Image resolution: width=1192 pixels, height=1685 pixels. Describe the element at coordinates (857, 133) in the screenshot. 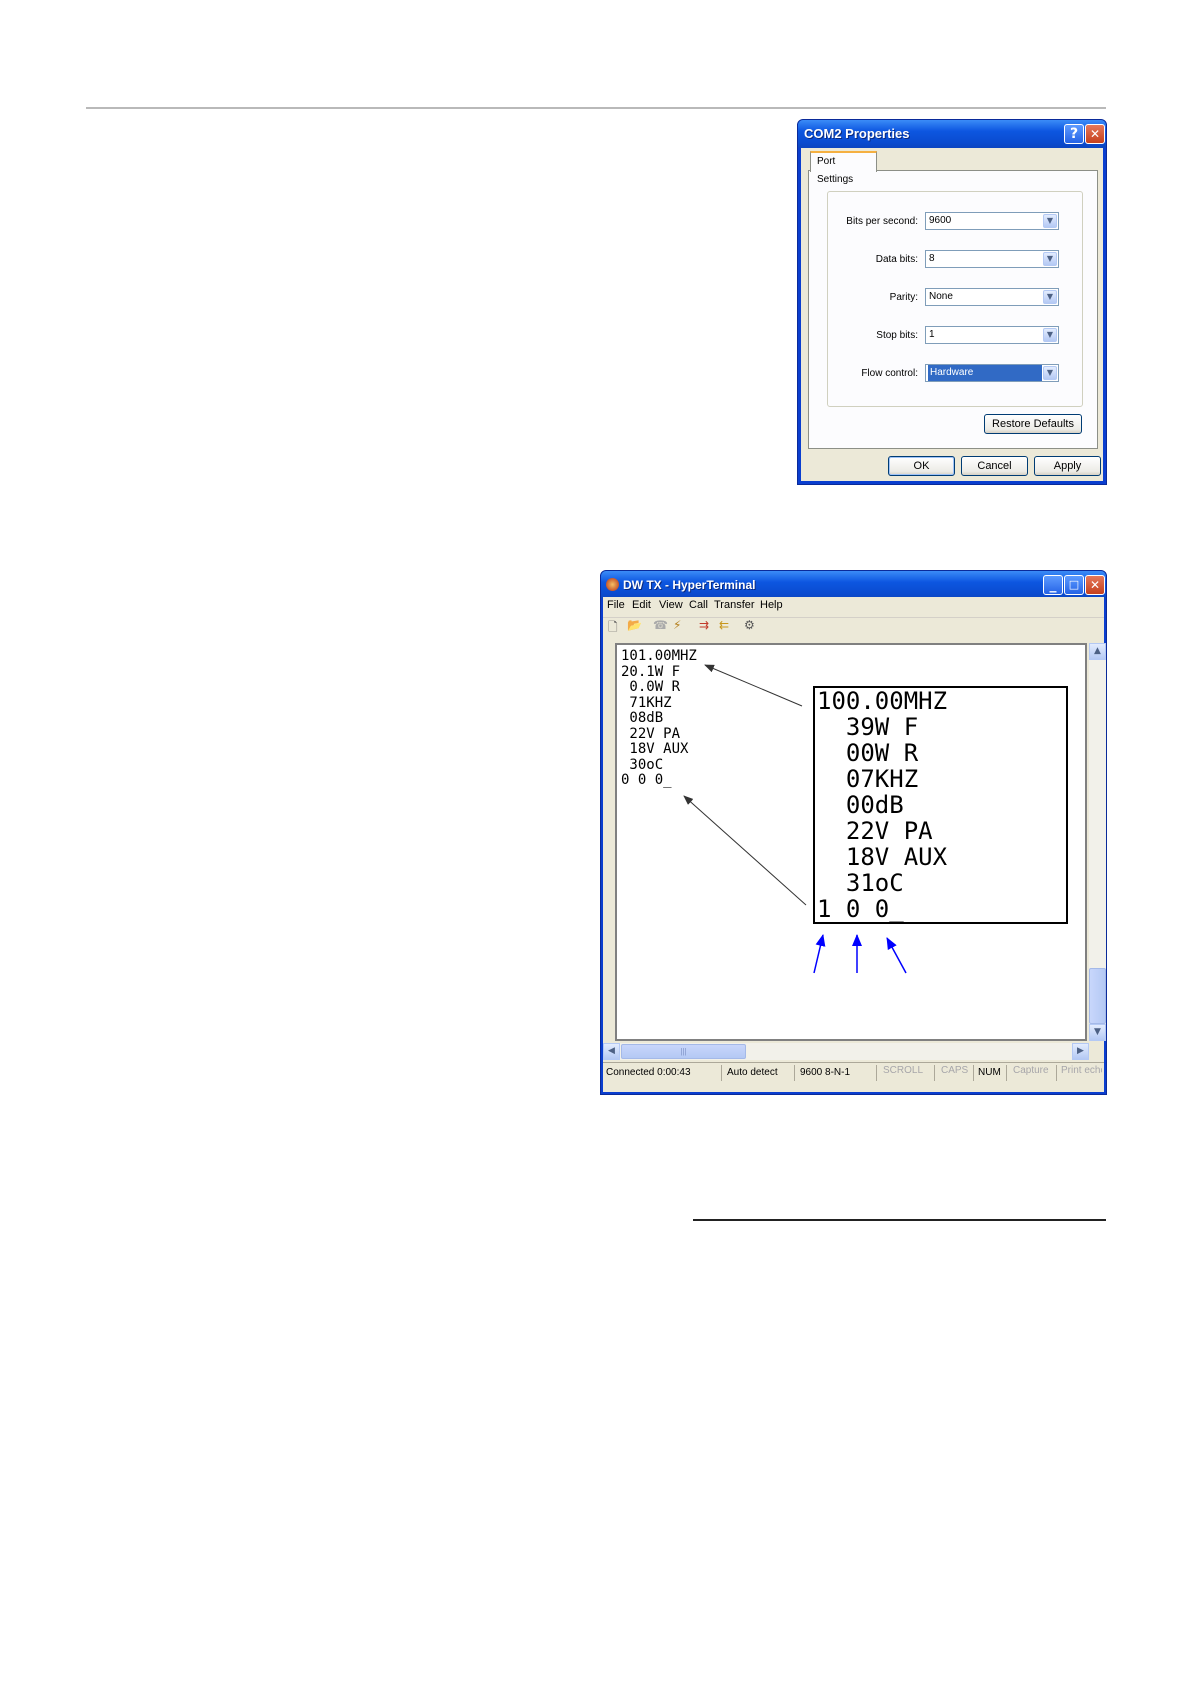

I see `dialog-title: COM2 Properties` at that location.